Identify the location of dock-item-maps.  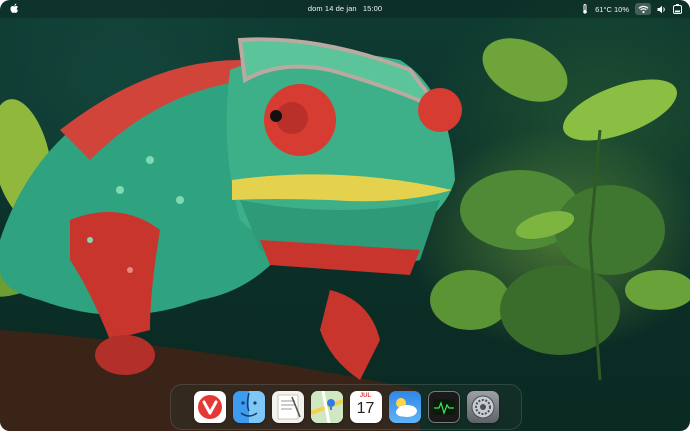
(326, 407).